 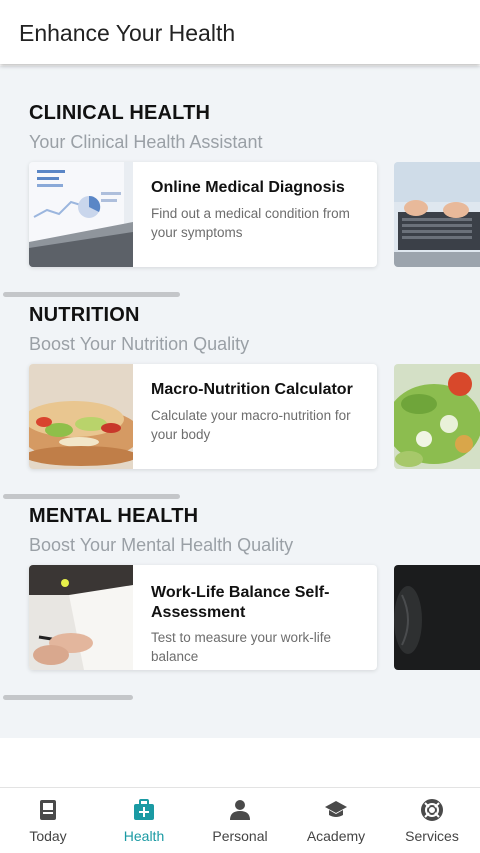 What do you see at coordinates (240, 32) in the screenshot?
I see `app-bar: Enhance Your Health` at bounding box center [240, 32].